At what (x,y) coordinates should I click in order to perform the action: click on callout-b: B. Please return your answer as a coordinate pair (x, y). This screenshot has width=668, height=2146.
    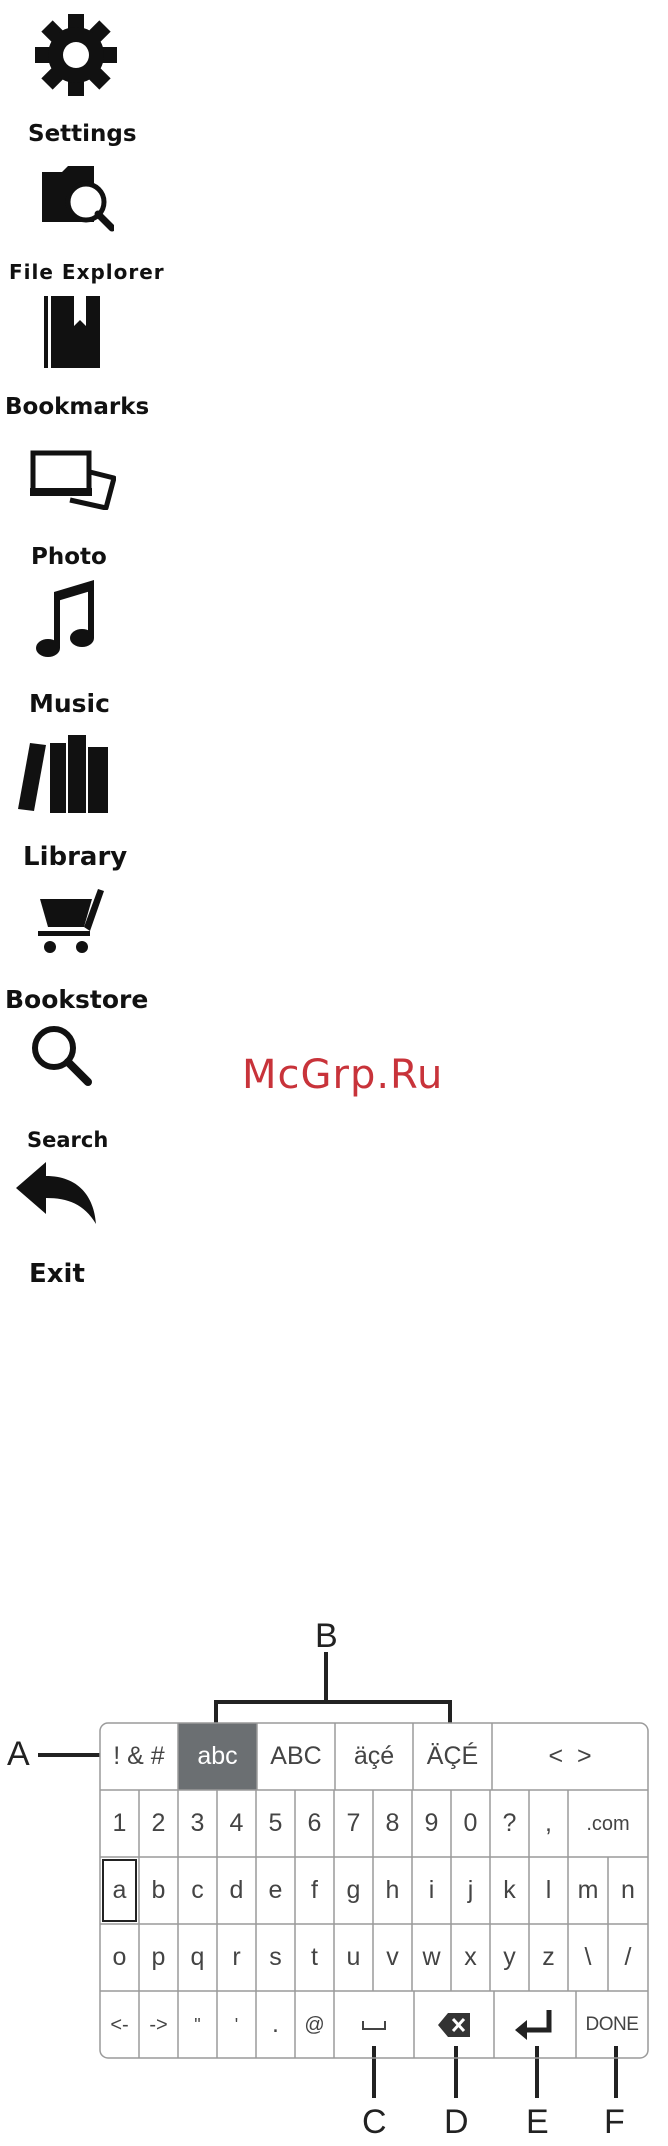
    Looking at the image, I should click on (326, 1636).